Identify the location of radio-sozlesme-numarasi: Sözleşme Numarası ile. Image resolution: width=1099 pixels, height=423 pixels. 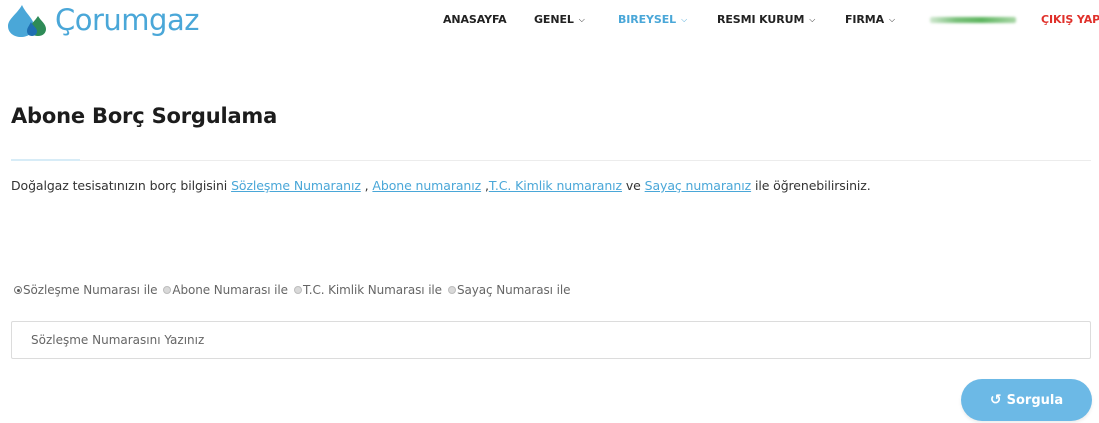
(85, 290).